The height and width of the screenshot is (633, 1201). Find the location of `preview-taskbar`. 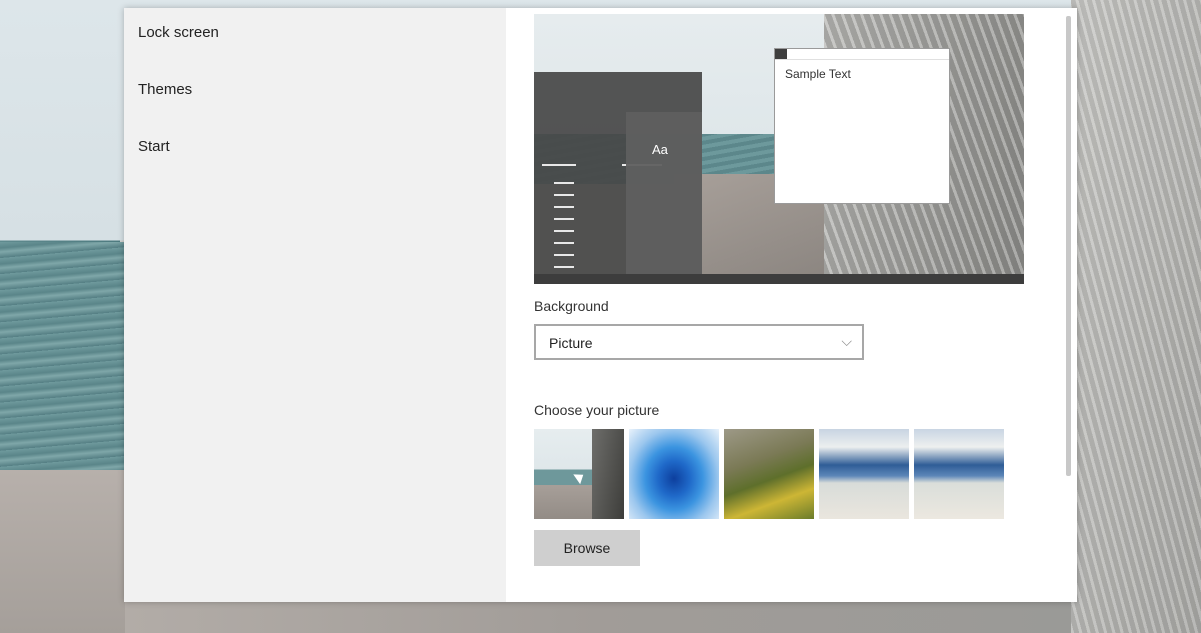

preview-taskbar is located at coordinates (779, 279).